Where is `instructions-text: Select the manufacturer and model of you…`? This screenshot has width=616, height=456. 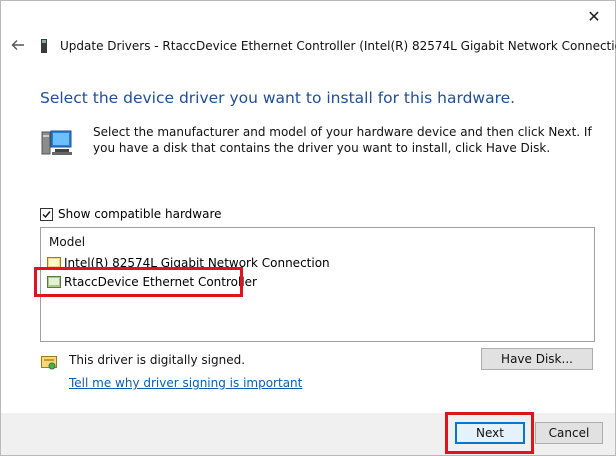 instructions-text: Select the manufacturer and model of you… is located at coordinates (342, 140).